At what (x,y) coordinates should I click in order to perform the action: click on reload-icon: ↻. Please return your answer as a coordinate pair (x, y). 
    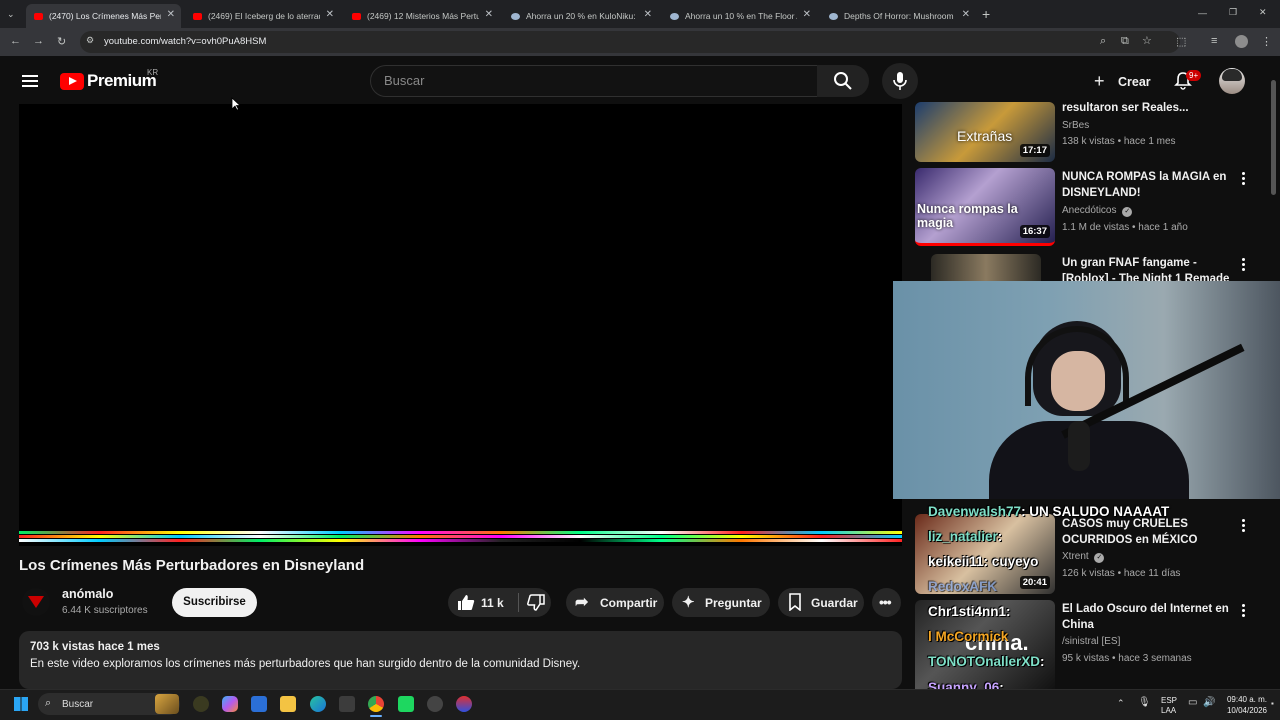
    Looking at the image, I should click on (61, 41).